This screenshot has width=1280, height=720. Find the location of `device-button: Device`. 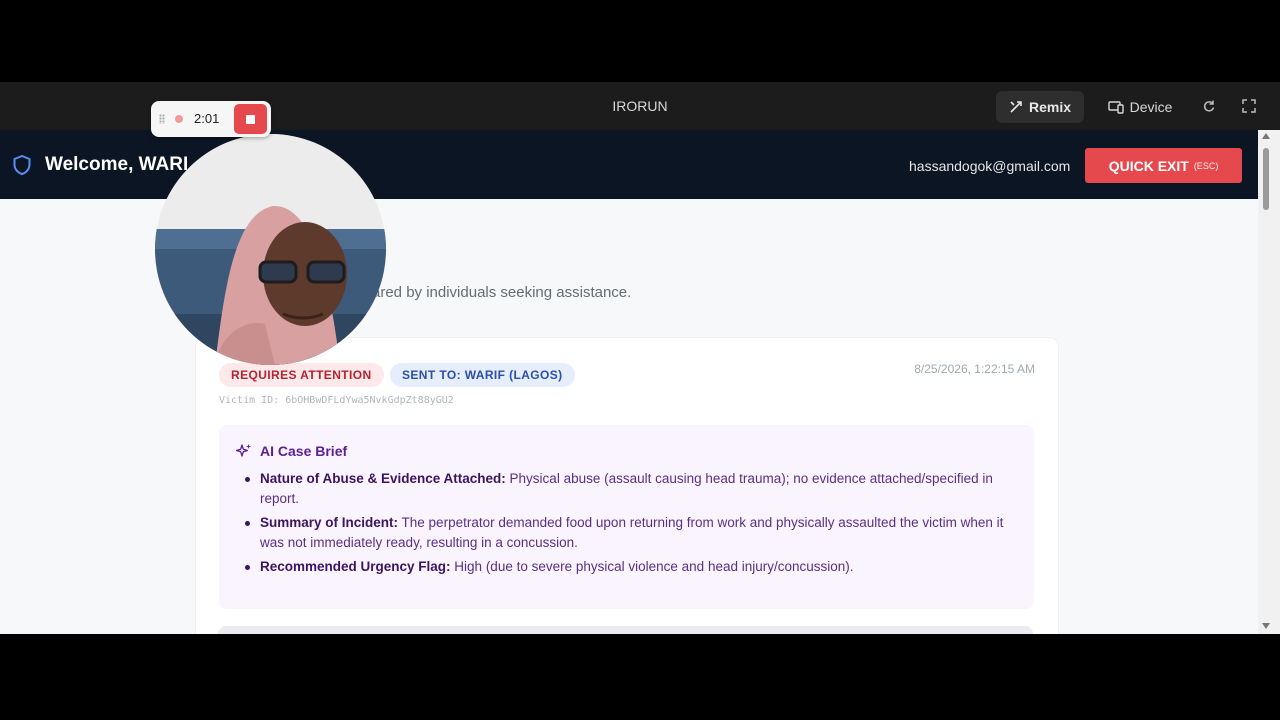

device-button: Device is located at coordinates (1140, 107).